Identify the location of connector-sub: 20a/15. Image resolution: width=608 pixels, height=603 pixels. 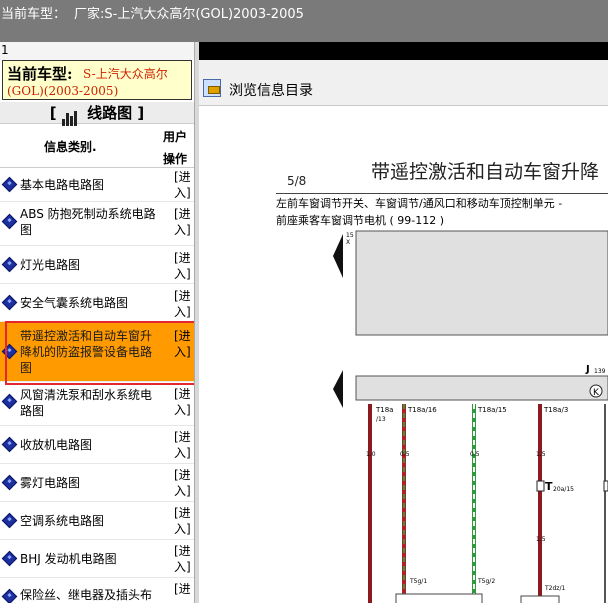
(563, 489).